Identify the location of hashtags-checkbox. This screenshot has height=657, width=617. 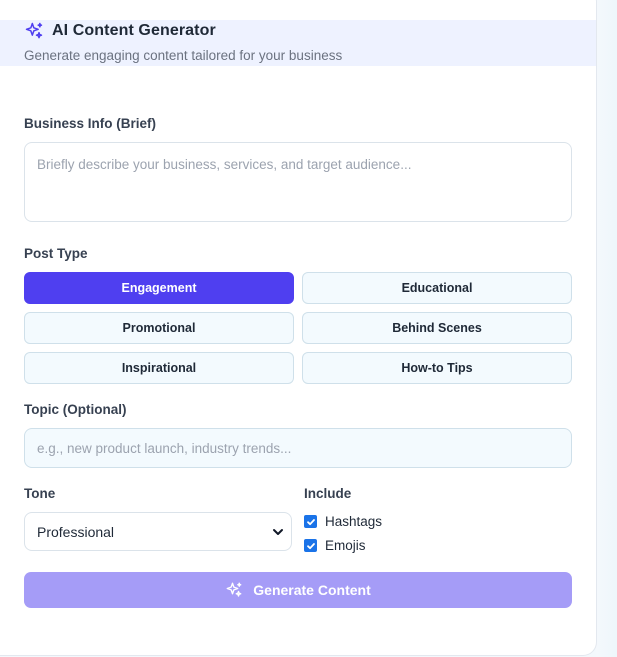
(310, 521).